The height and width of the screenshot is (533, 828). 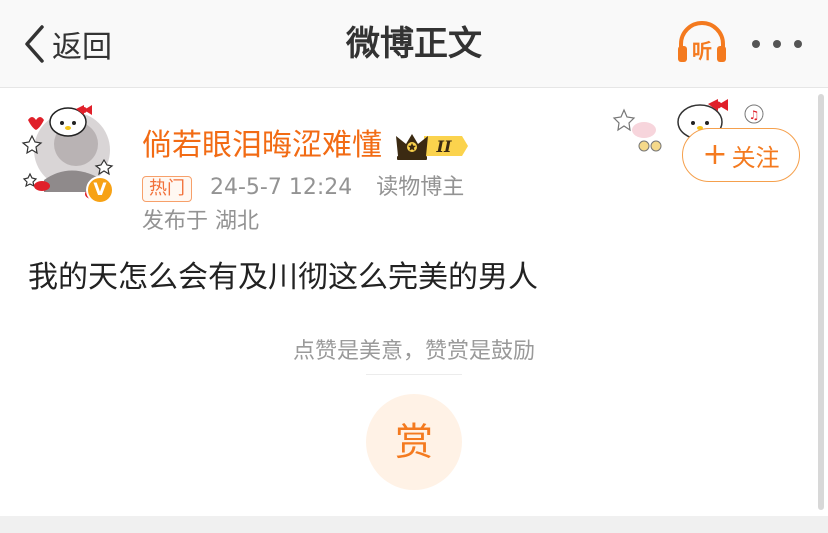 I want to click on more-icon, so click(x=777, y=44).